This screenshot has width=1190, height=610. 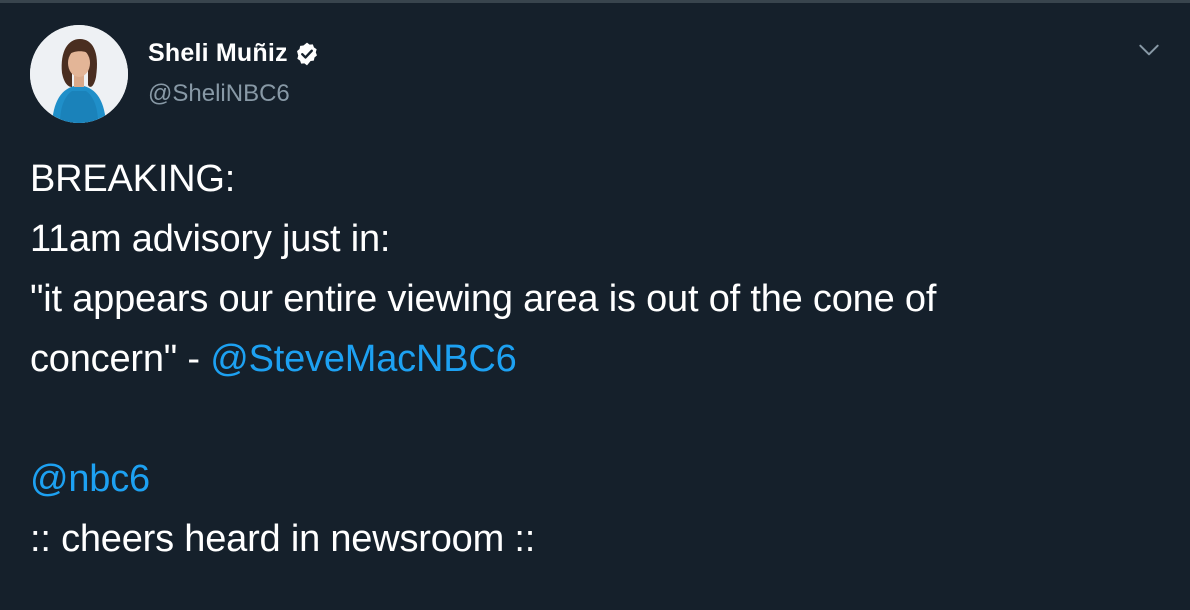 I want to click on mention-link: @SteveMacNBC6, so click(x=363, y=359).